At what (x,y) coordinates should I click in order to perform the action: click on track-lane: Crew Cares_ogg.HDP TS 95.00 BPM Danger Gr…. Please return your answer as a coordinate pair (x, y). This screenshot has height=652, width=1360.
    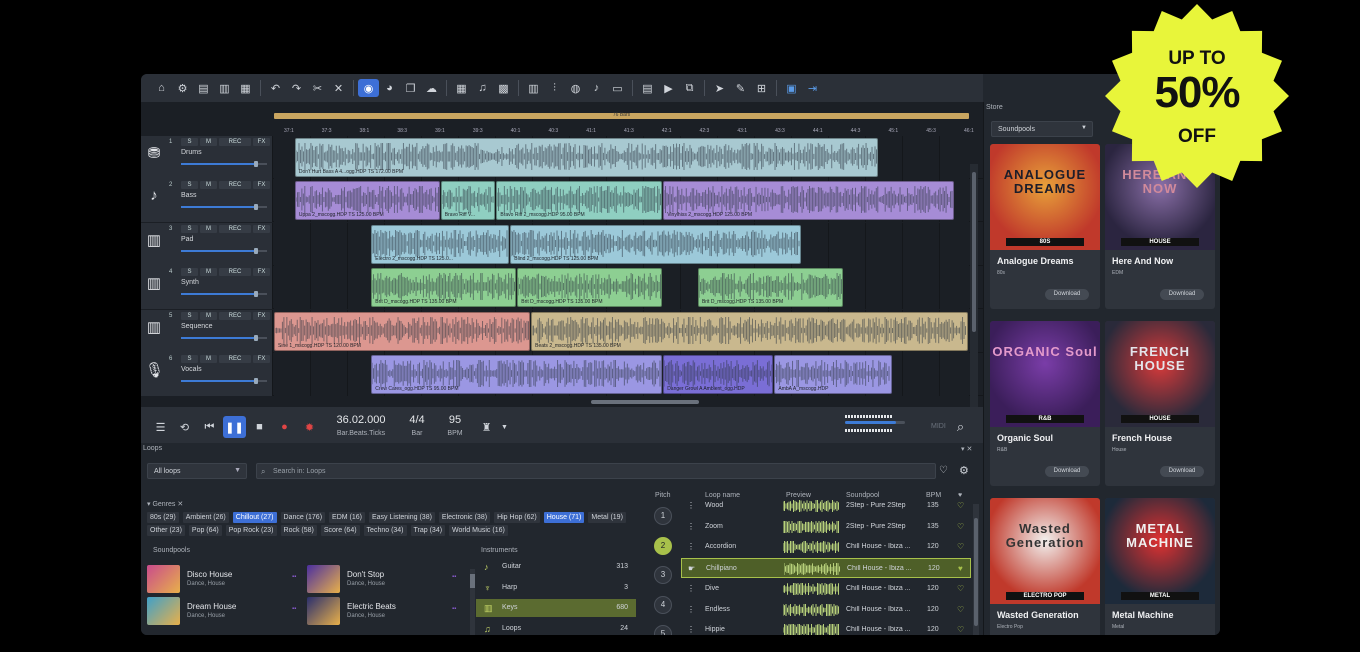
    Looking at the image, I should click on (621, 374).